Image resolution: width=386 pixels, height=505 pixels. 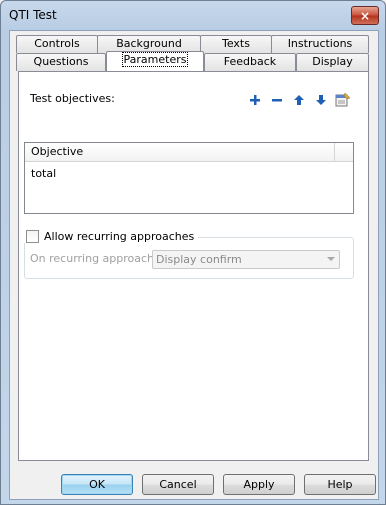 What do you see at coordinates (277, 100) in the screenshot?
I see `remove-icon` at bounding box center [277, 100].